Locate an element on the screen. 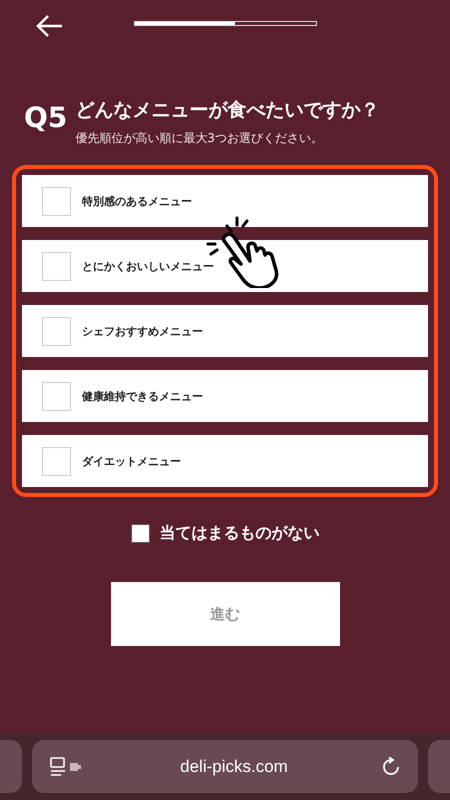 The width and height of the screenshot is (450, 800). option-label: シェフおすすめメニュー is located at coordinates (142, 331).